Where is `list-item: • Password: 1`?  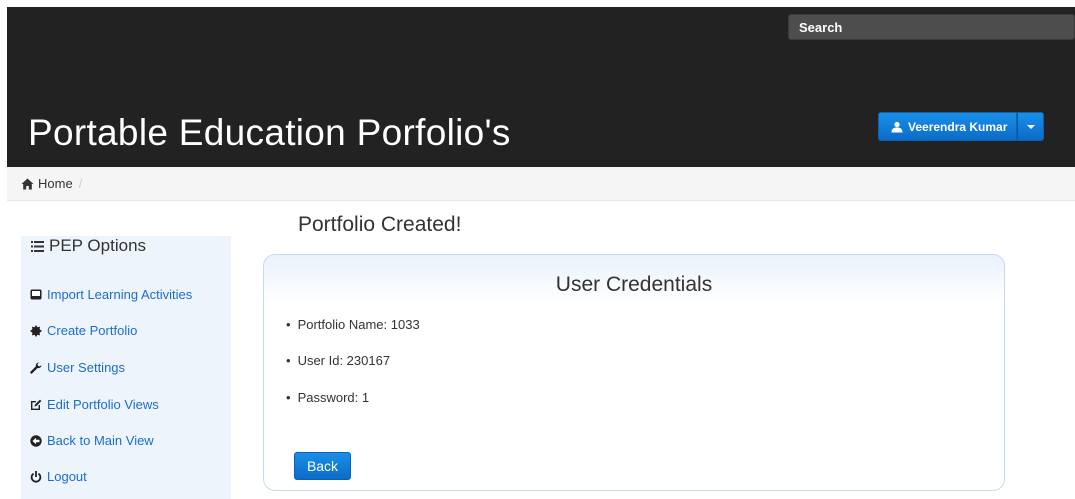 list-item: • Password: 1 is located at coordinates (327, 397).